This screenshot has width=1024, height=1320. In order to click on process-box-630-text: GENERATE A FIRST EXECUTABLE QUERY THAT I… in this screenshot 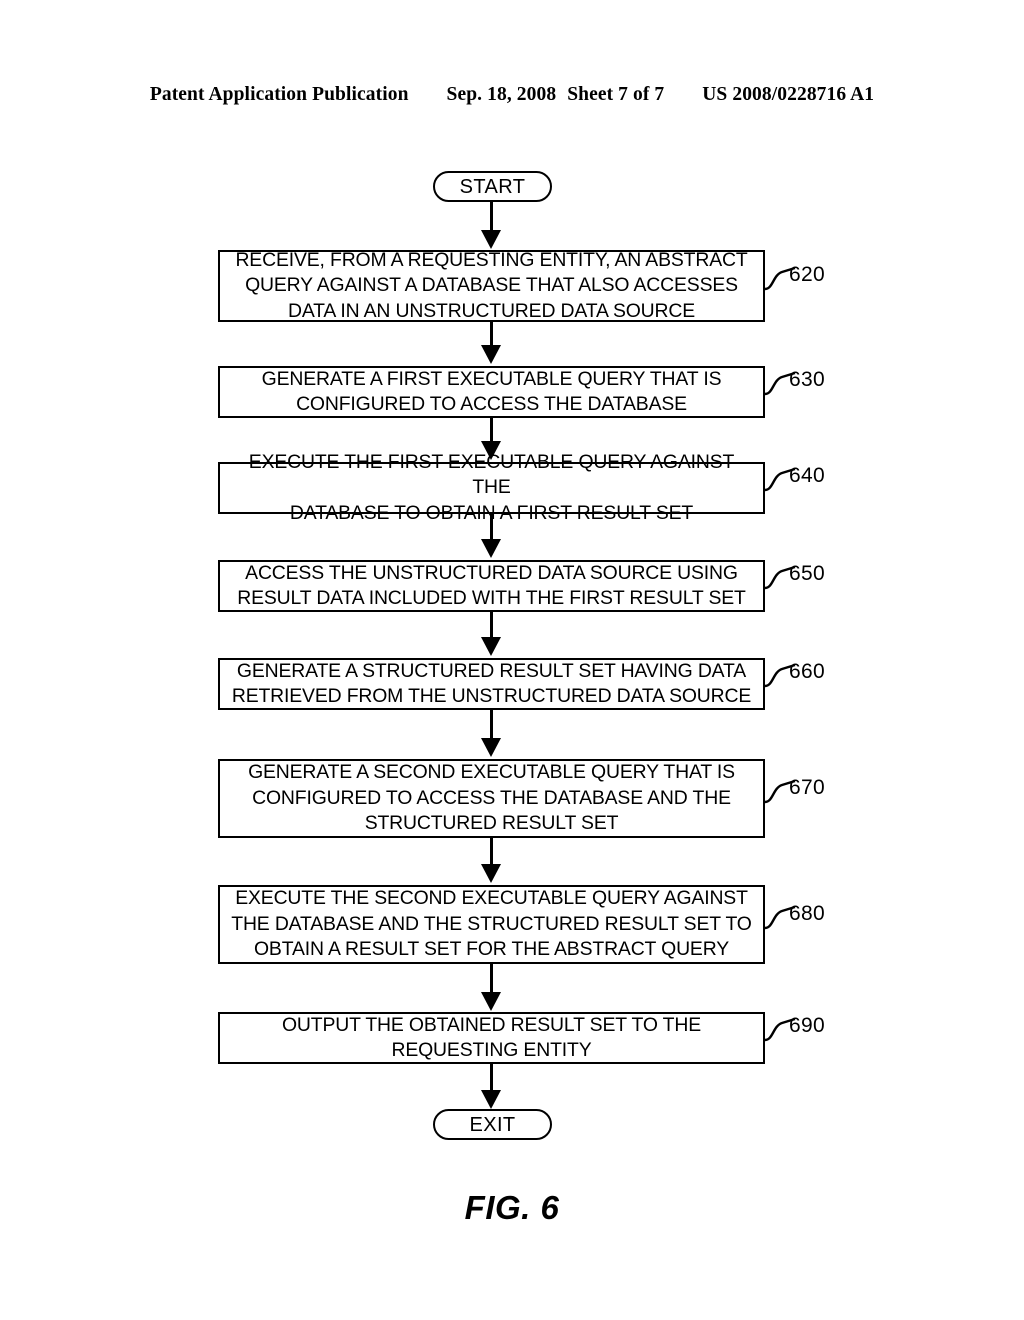, I will do `click(491, 391)`.